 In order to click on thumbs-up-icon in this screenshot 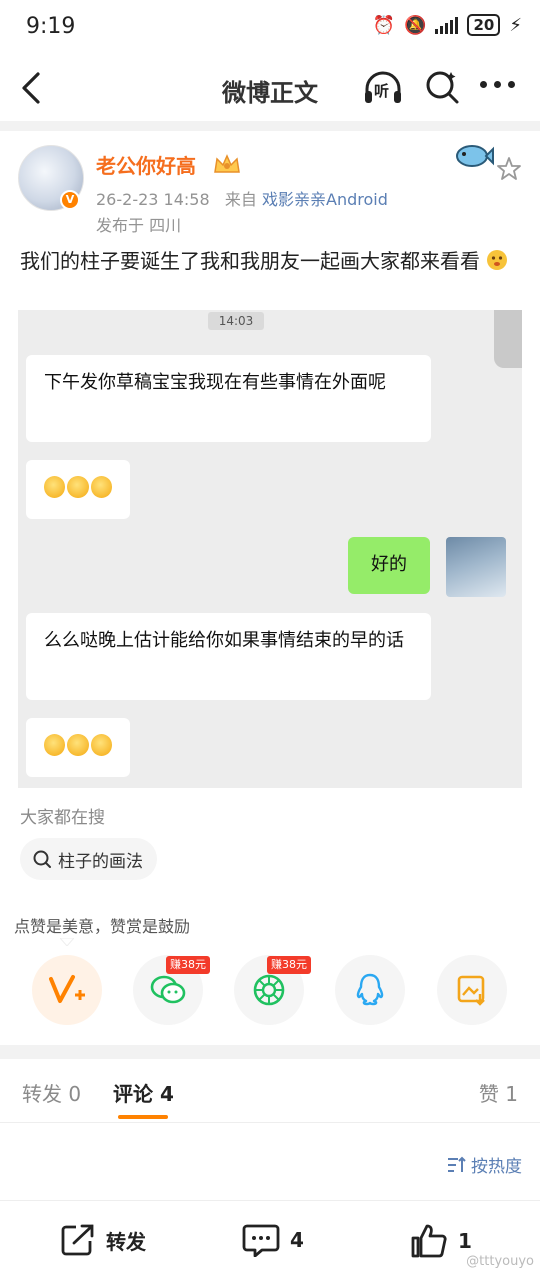, I will do `click(429, 1241)`.